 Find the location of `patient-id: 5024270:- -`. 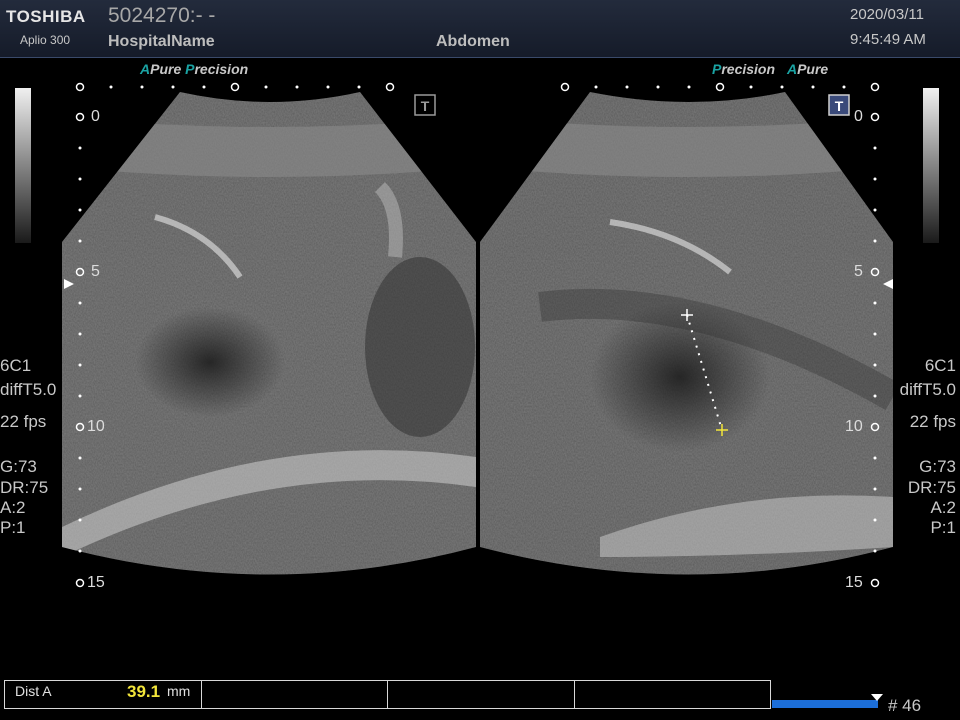

patient-id: 5024270:- - is located at coordinates (162, 15).